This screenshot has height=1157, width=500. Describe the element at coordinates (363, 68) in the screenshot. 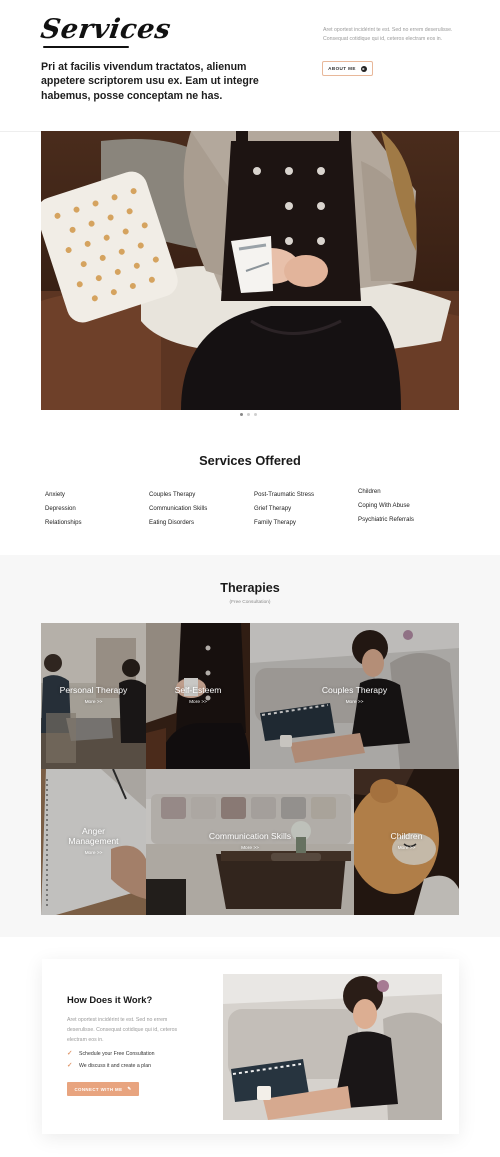

I see `arrow-right-icon: ▸` at that location.